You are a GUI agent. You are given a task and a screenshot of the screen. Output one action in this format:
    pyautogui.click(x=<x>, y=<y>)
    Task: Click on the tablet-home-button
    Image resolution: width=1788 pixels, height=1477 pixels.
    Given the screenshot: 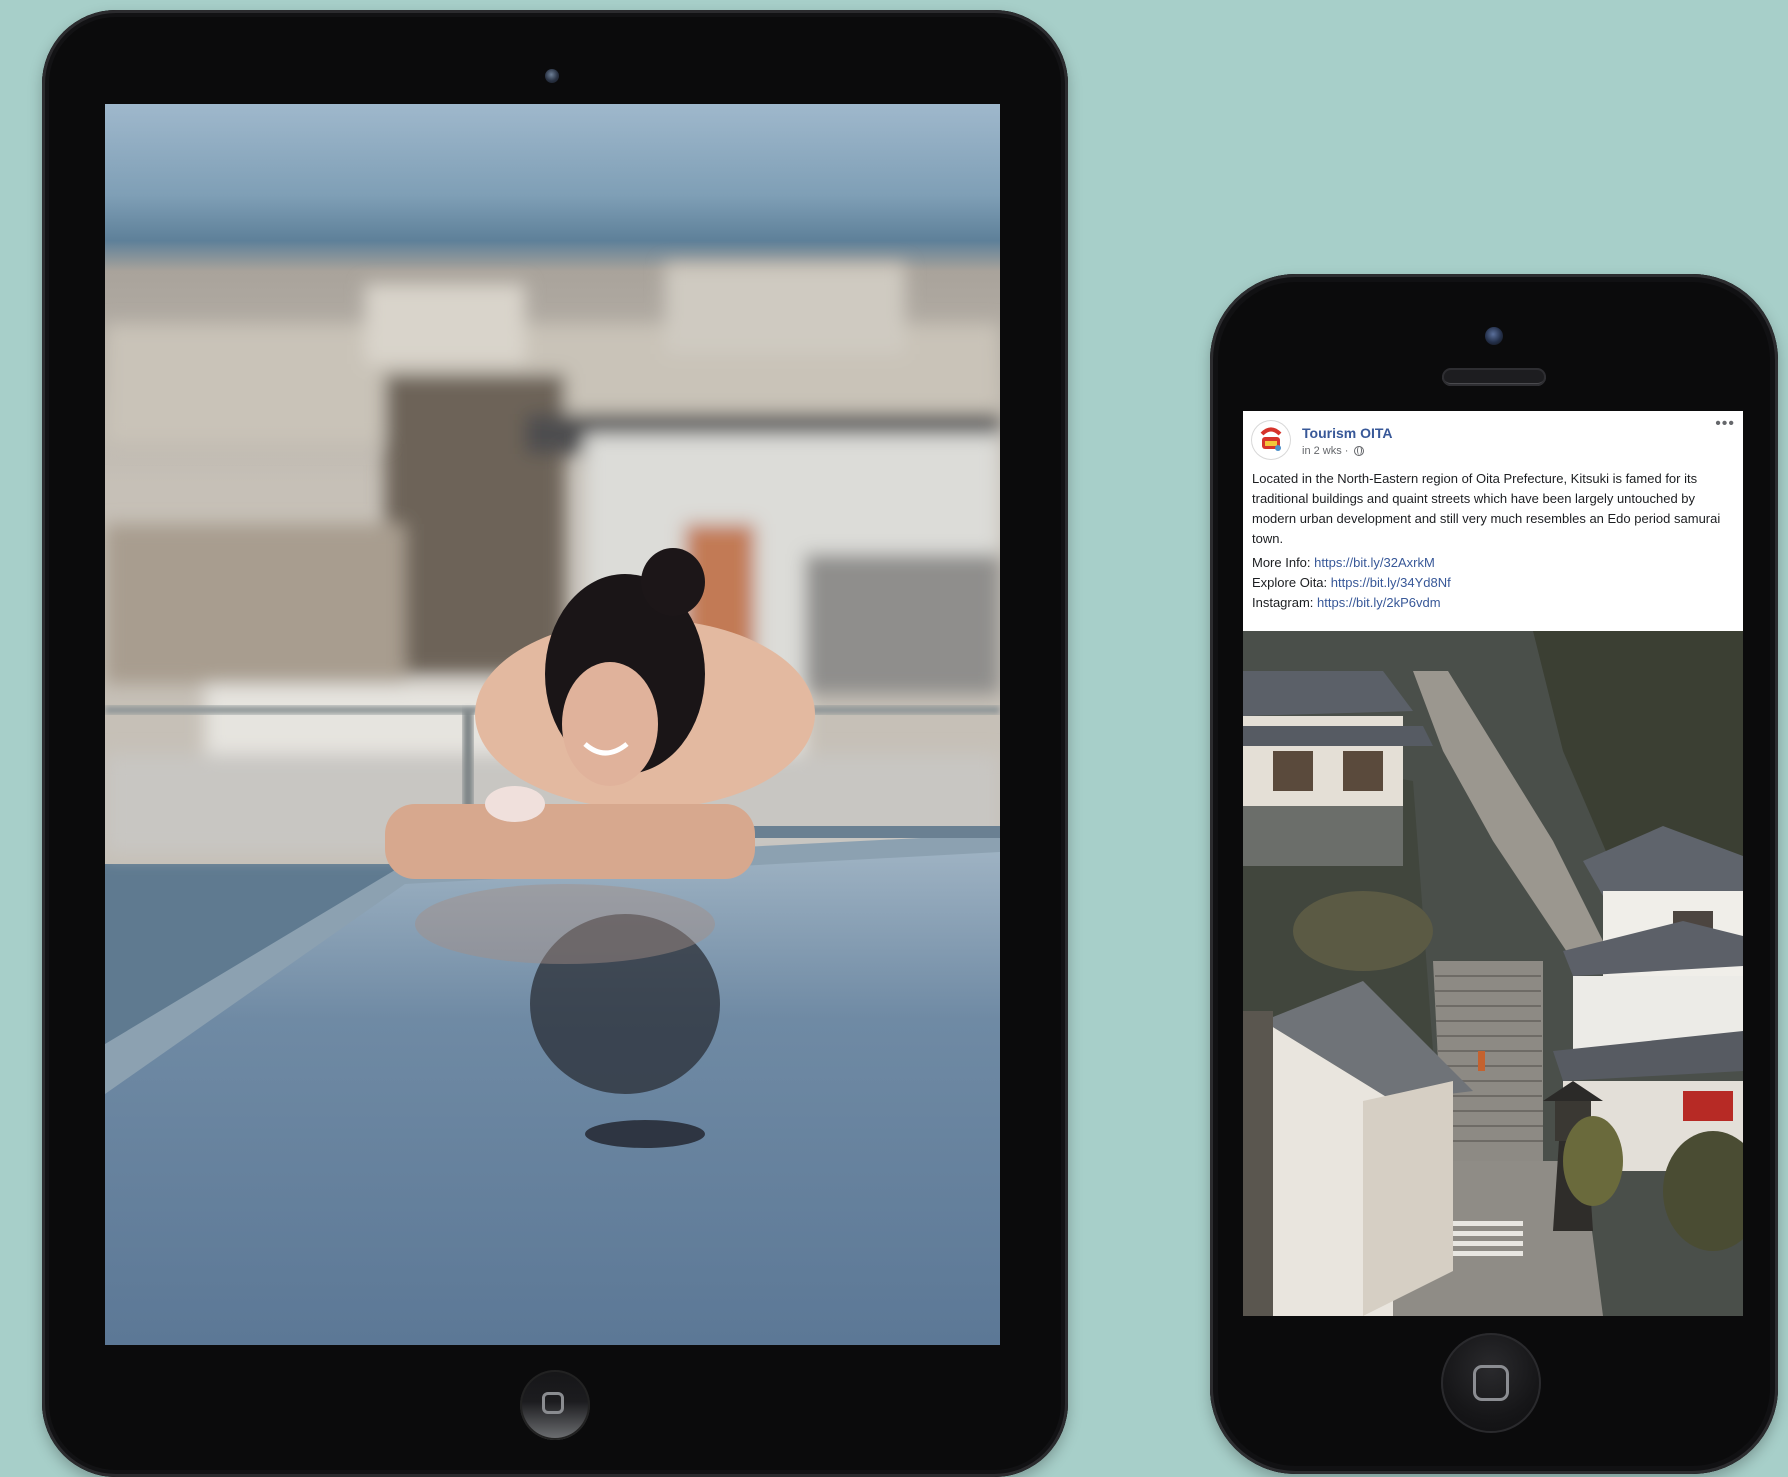 What is the action you would take?
    pyautogui.click(x=555, y=1405)
    